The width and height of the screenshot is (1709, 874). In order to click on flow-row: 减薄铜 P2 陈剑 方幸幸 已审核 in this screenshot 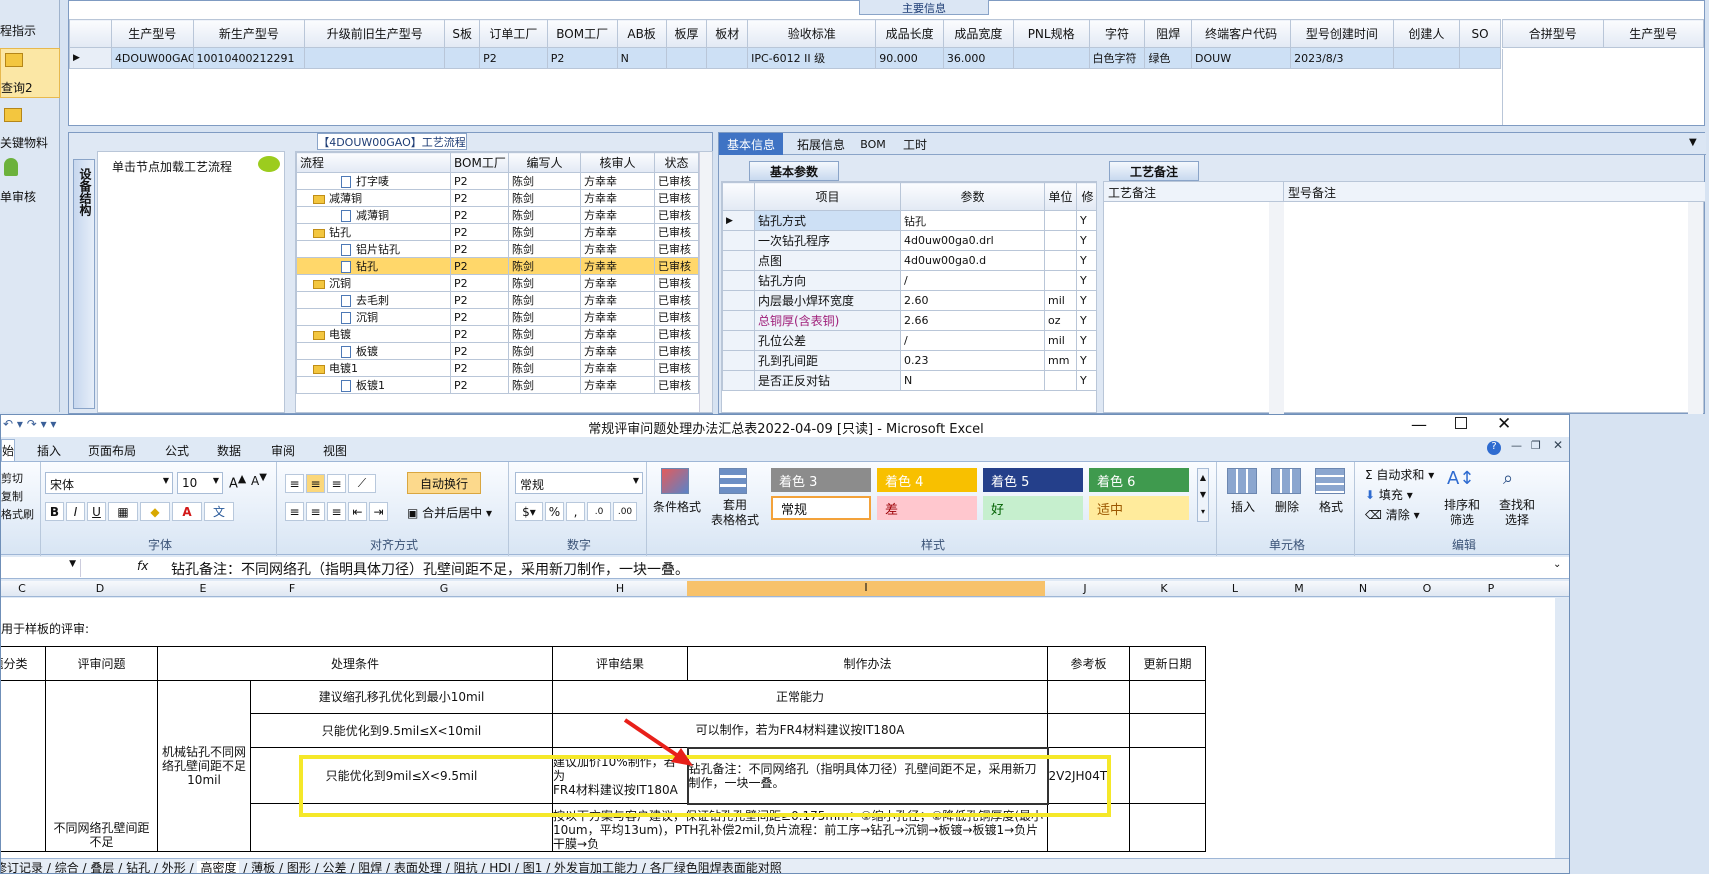, I will do `click(497, 215)`.